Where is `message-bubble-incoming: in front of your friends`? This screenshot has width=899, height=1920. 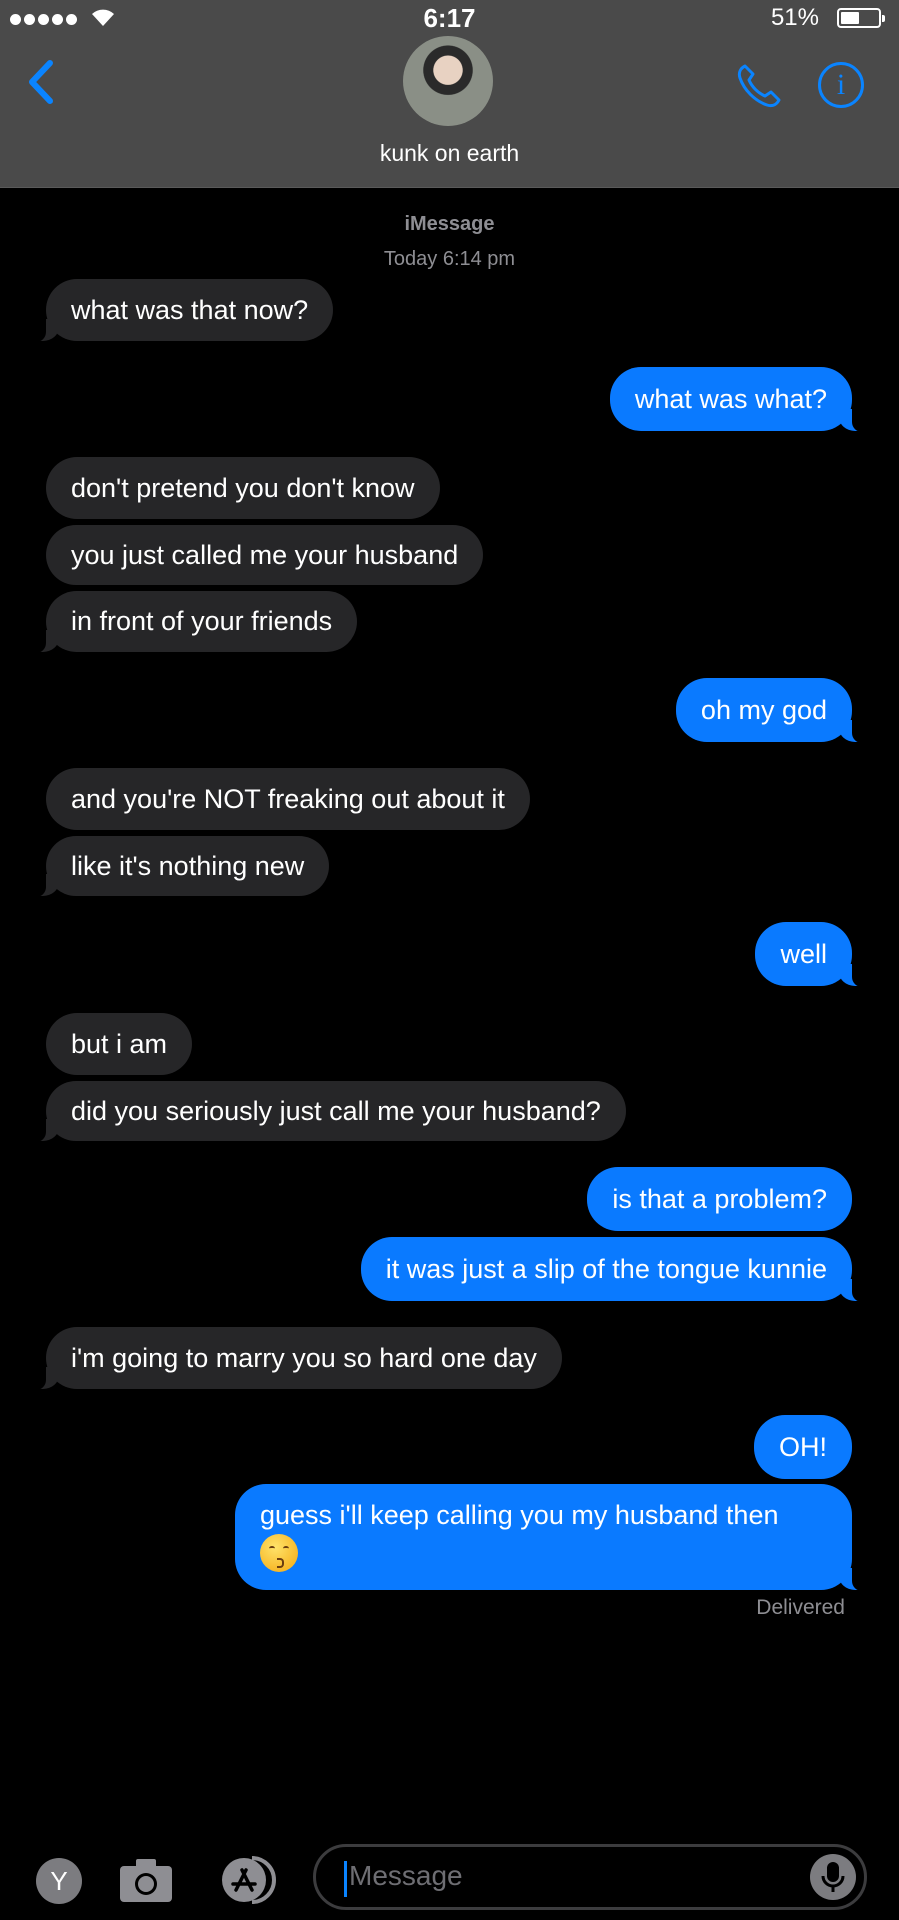
message-bubble-incoming: in front of your friends is located at coordinates (191, 622).